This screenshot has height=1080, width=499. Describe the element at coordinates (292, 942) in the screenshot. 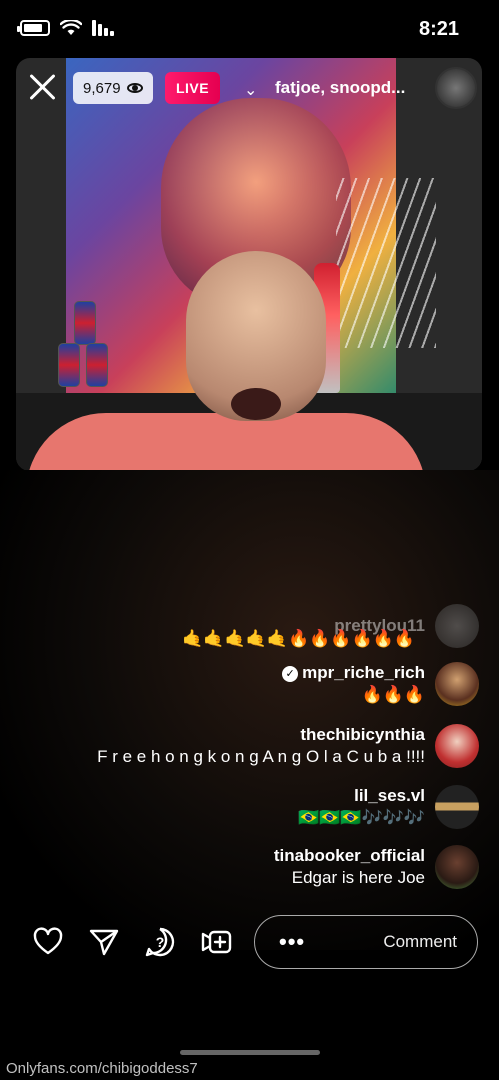

I see `more-options-button: •••` at that location.